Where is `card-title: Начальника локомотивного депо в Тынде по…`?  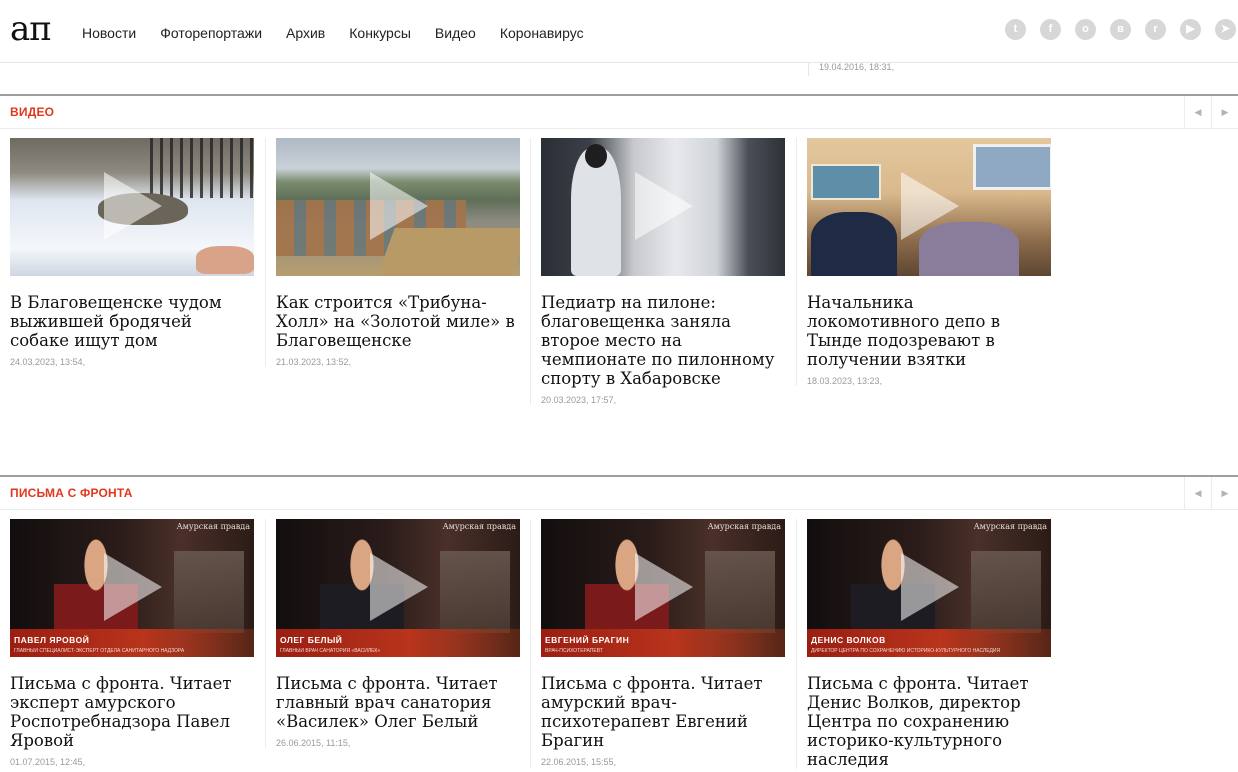 card-title: Начальника локомотивного депо в Тынде по… is located at coordinates (929, 331).